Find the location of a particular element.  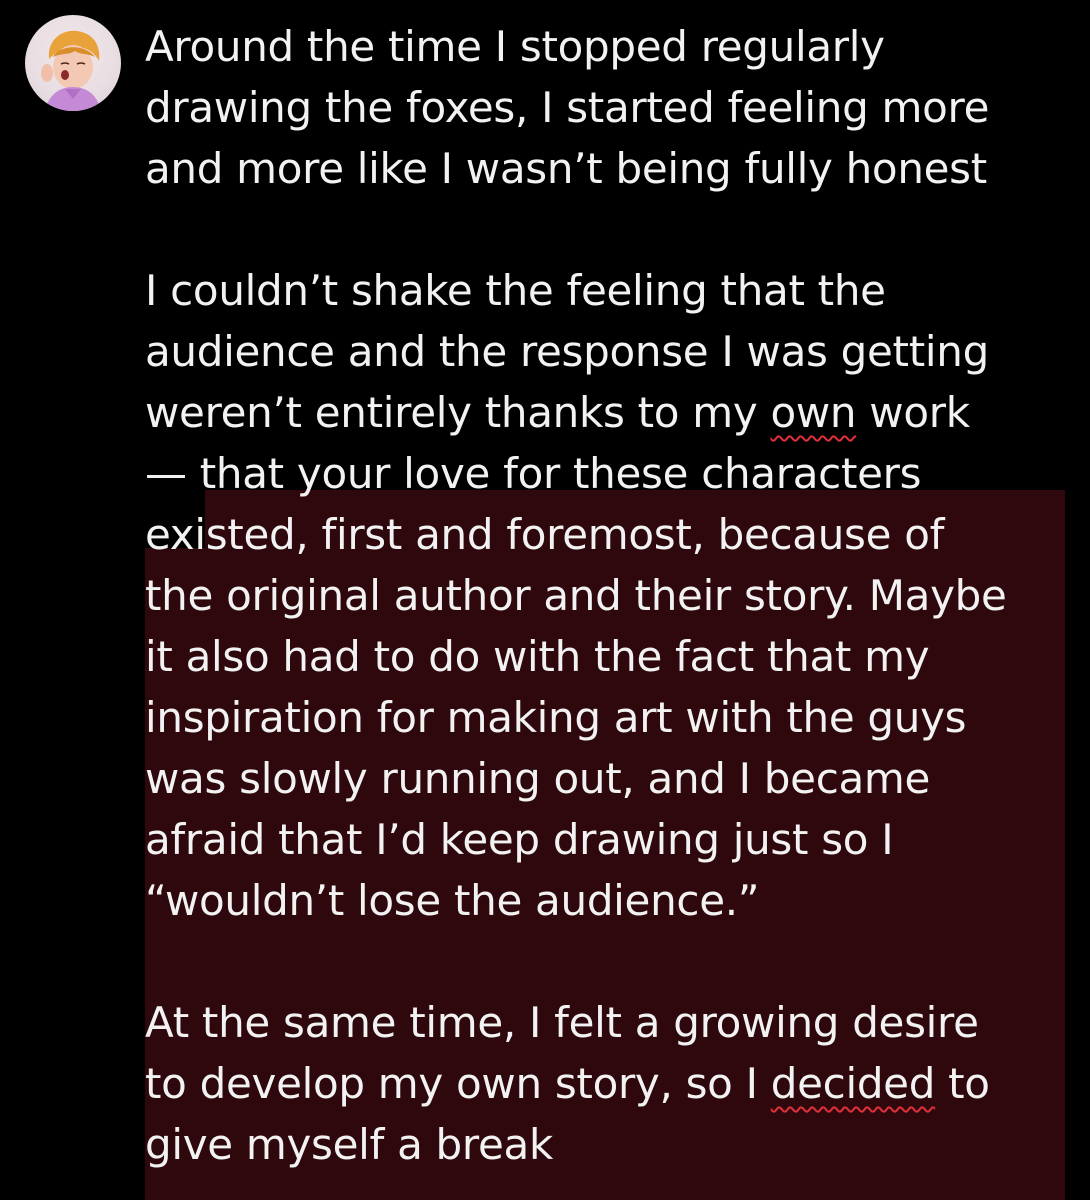

text-fragment: to develop my own story, so I is located at coordinates (458, 1083).